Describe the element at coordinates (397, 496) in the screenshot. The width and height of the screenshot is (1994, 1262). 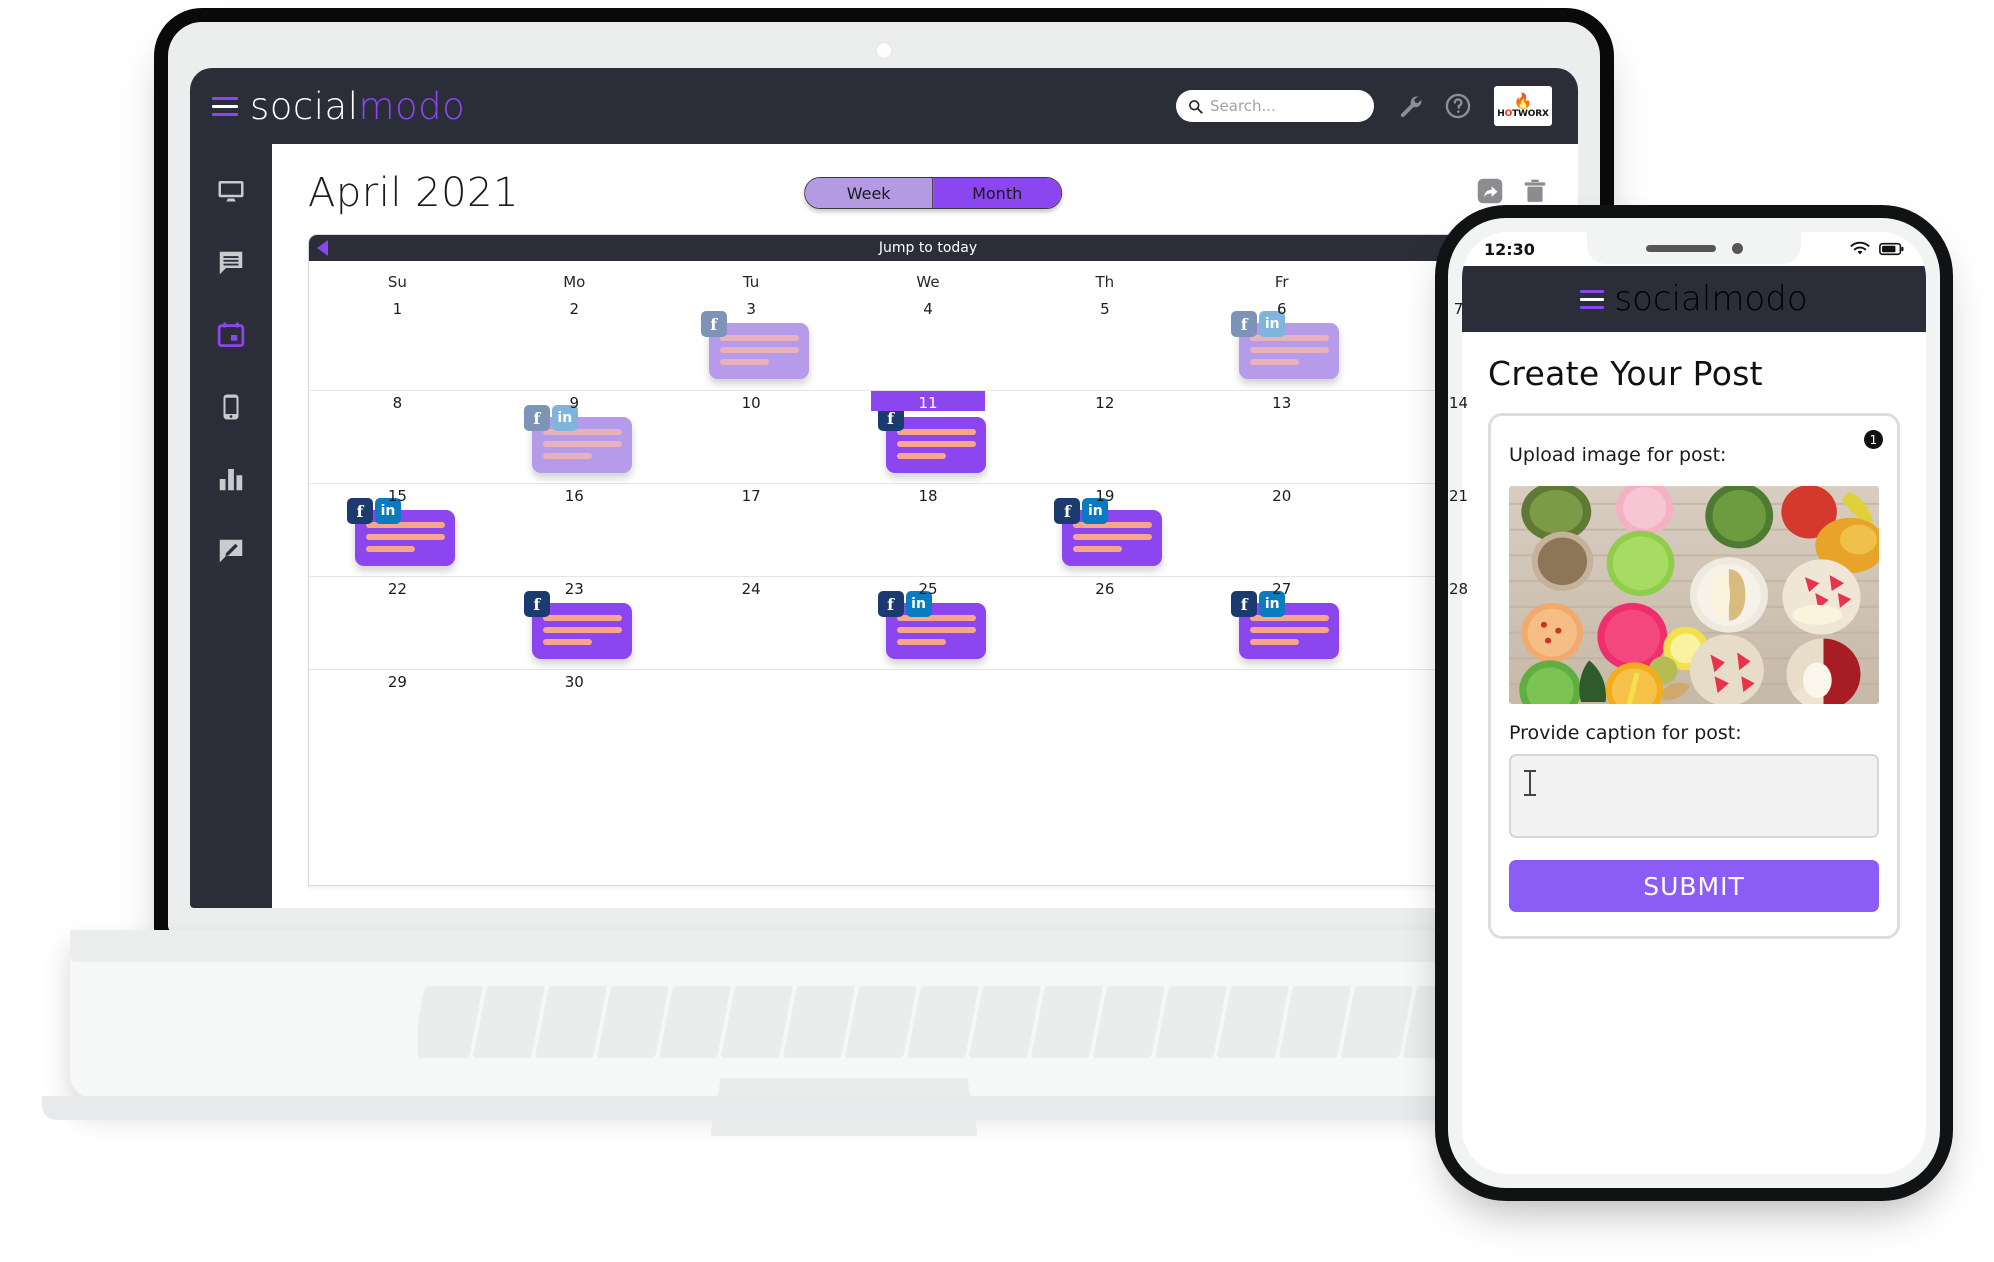
I see `day-number: 15` at that location.